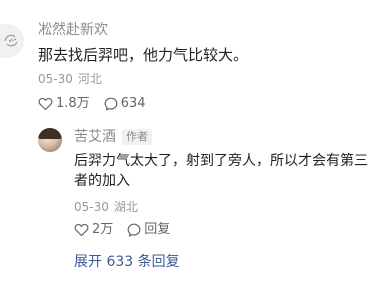 The image size is (383, 288). What do you see at coordinates (95, 137) in the screenshot?
I see `reply-username: 苦艾酒` at bounding box center [95, 137].